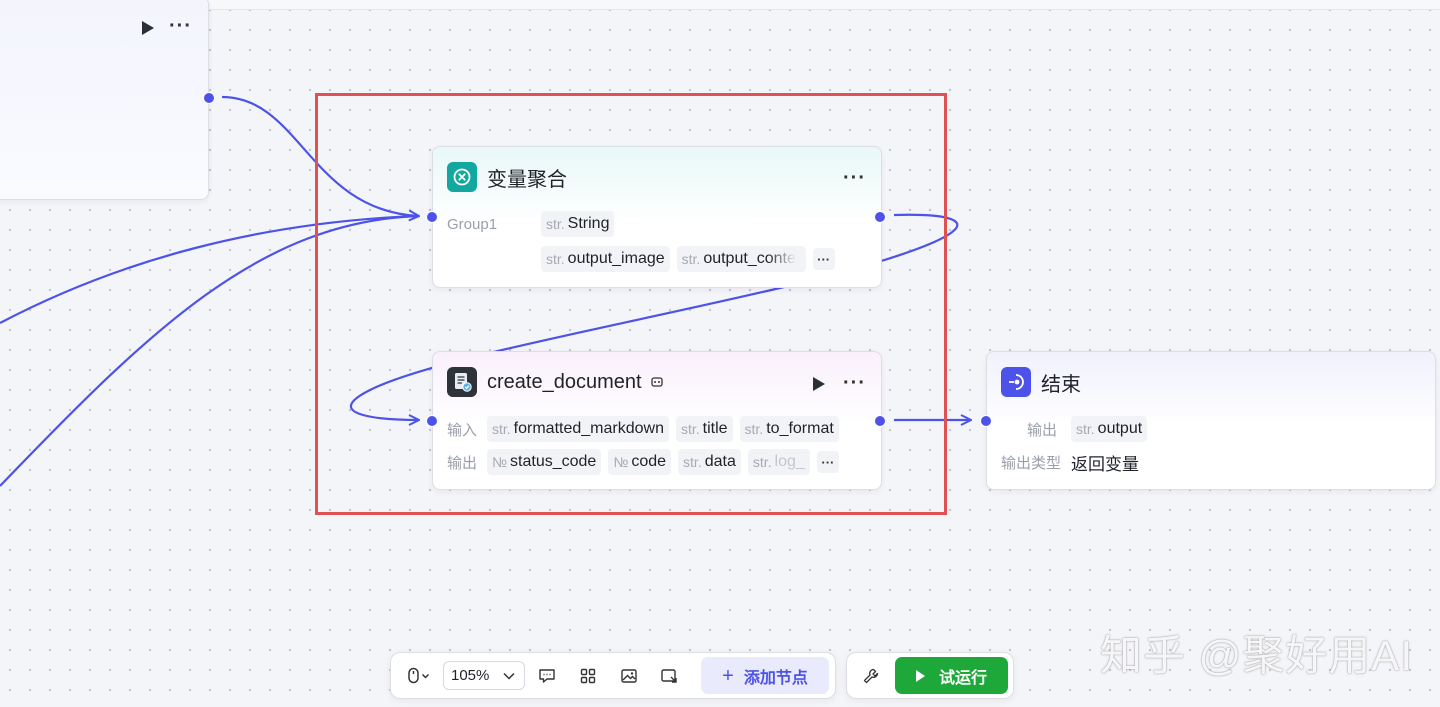 The image size is (1440, 707). Describe the element at coordinates (640, 462) in the screenshot. I see `output-tag: № code` at that location.